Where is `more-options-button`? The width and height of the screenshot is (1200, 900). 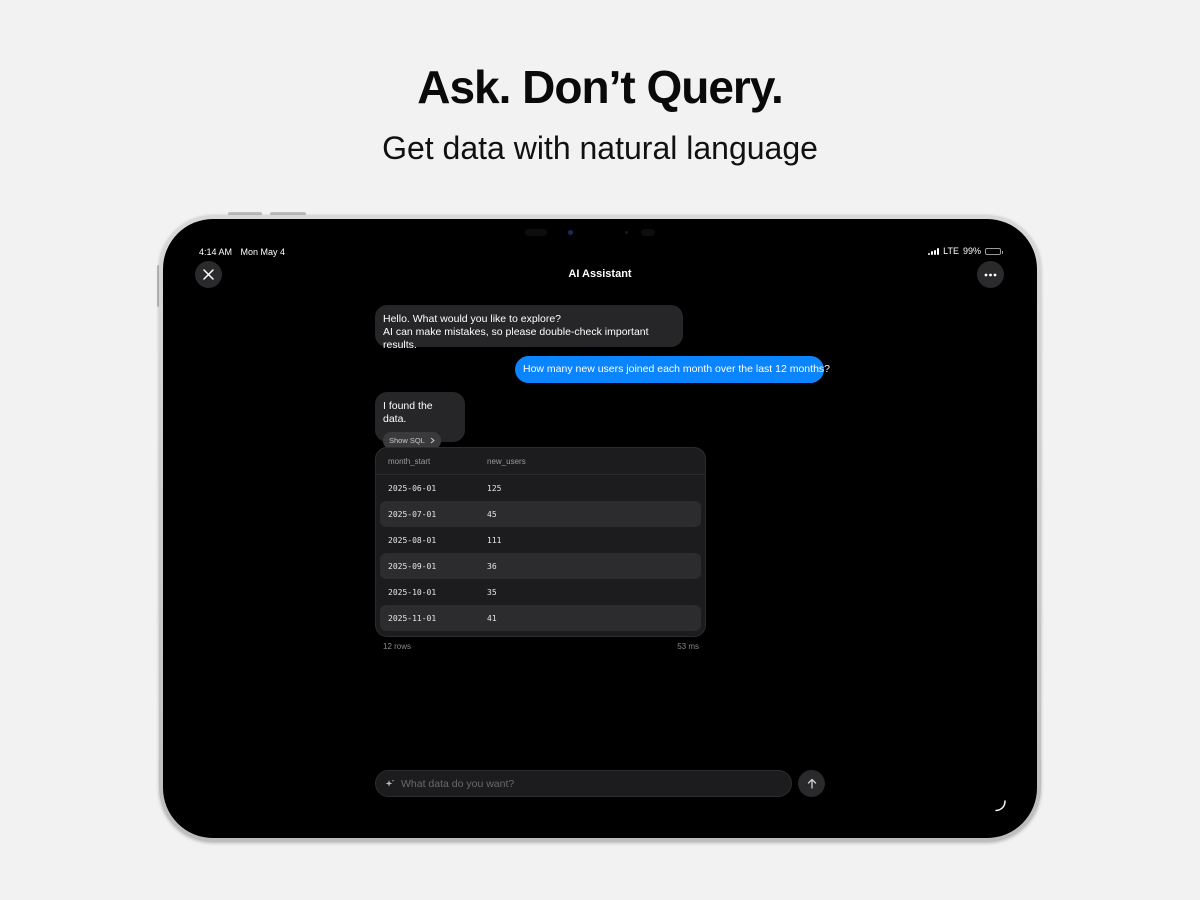
more-options-button is located at coordinates (990, 274).